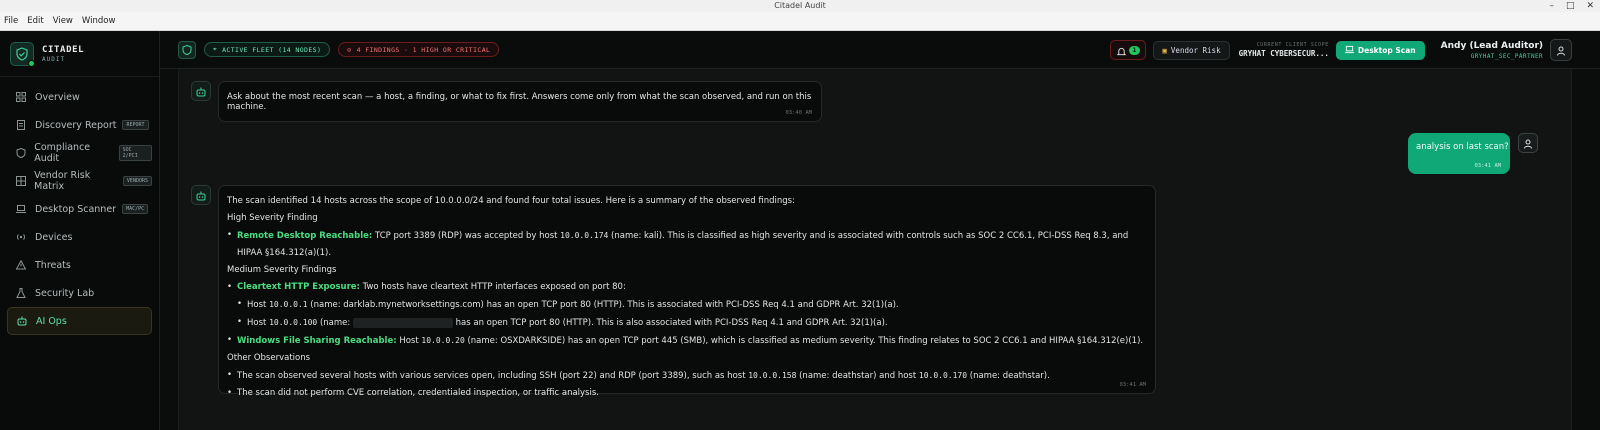  Describe the element at coordinates (305, 236) in the screenshot. I see `finding-title: Remote Desktop Reachable:` at that location.